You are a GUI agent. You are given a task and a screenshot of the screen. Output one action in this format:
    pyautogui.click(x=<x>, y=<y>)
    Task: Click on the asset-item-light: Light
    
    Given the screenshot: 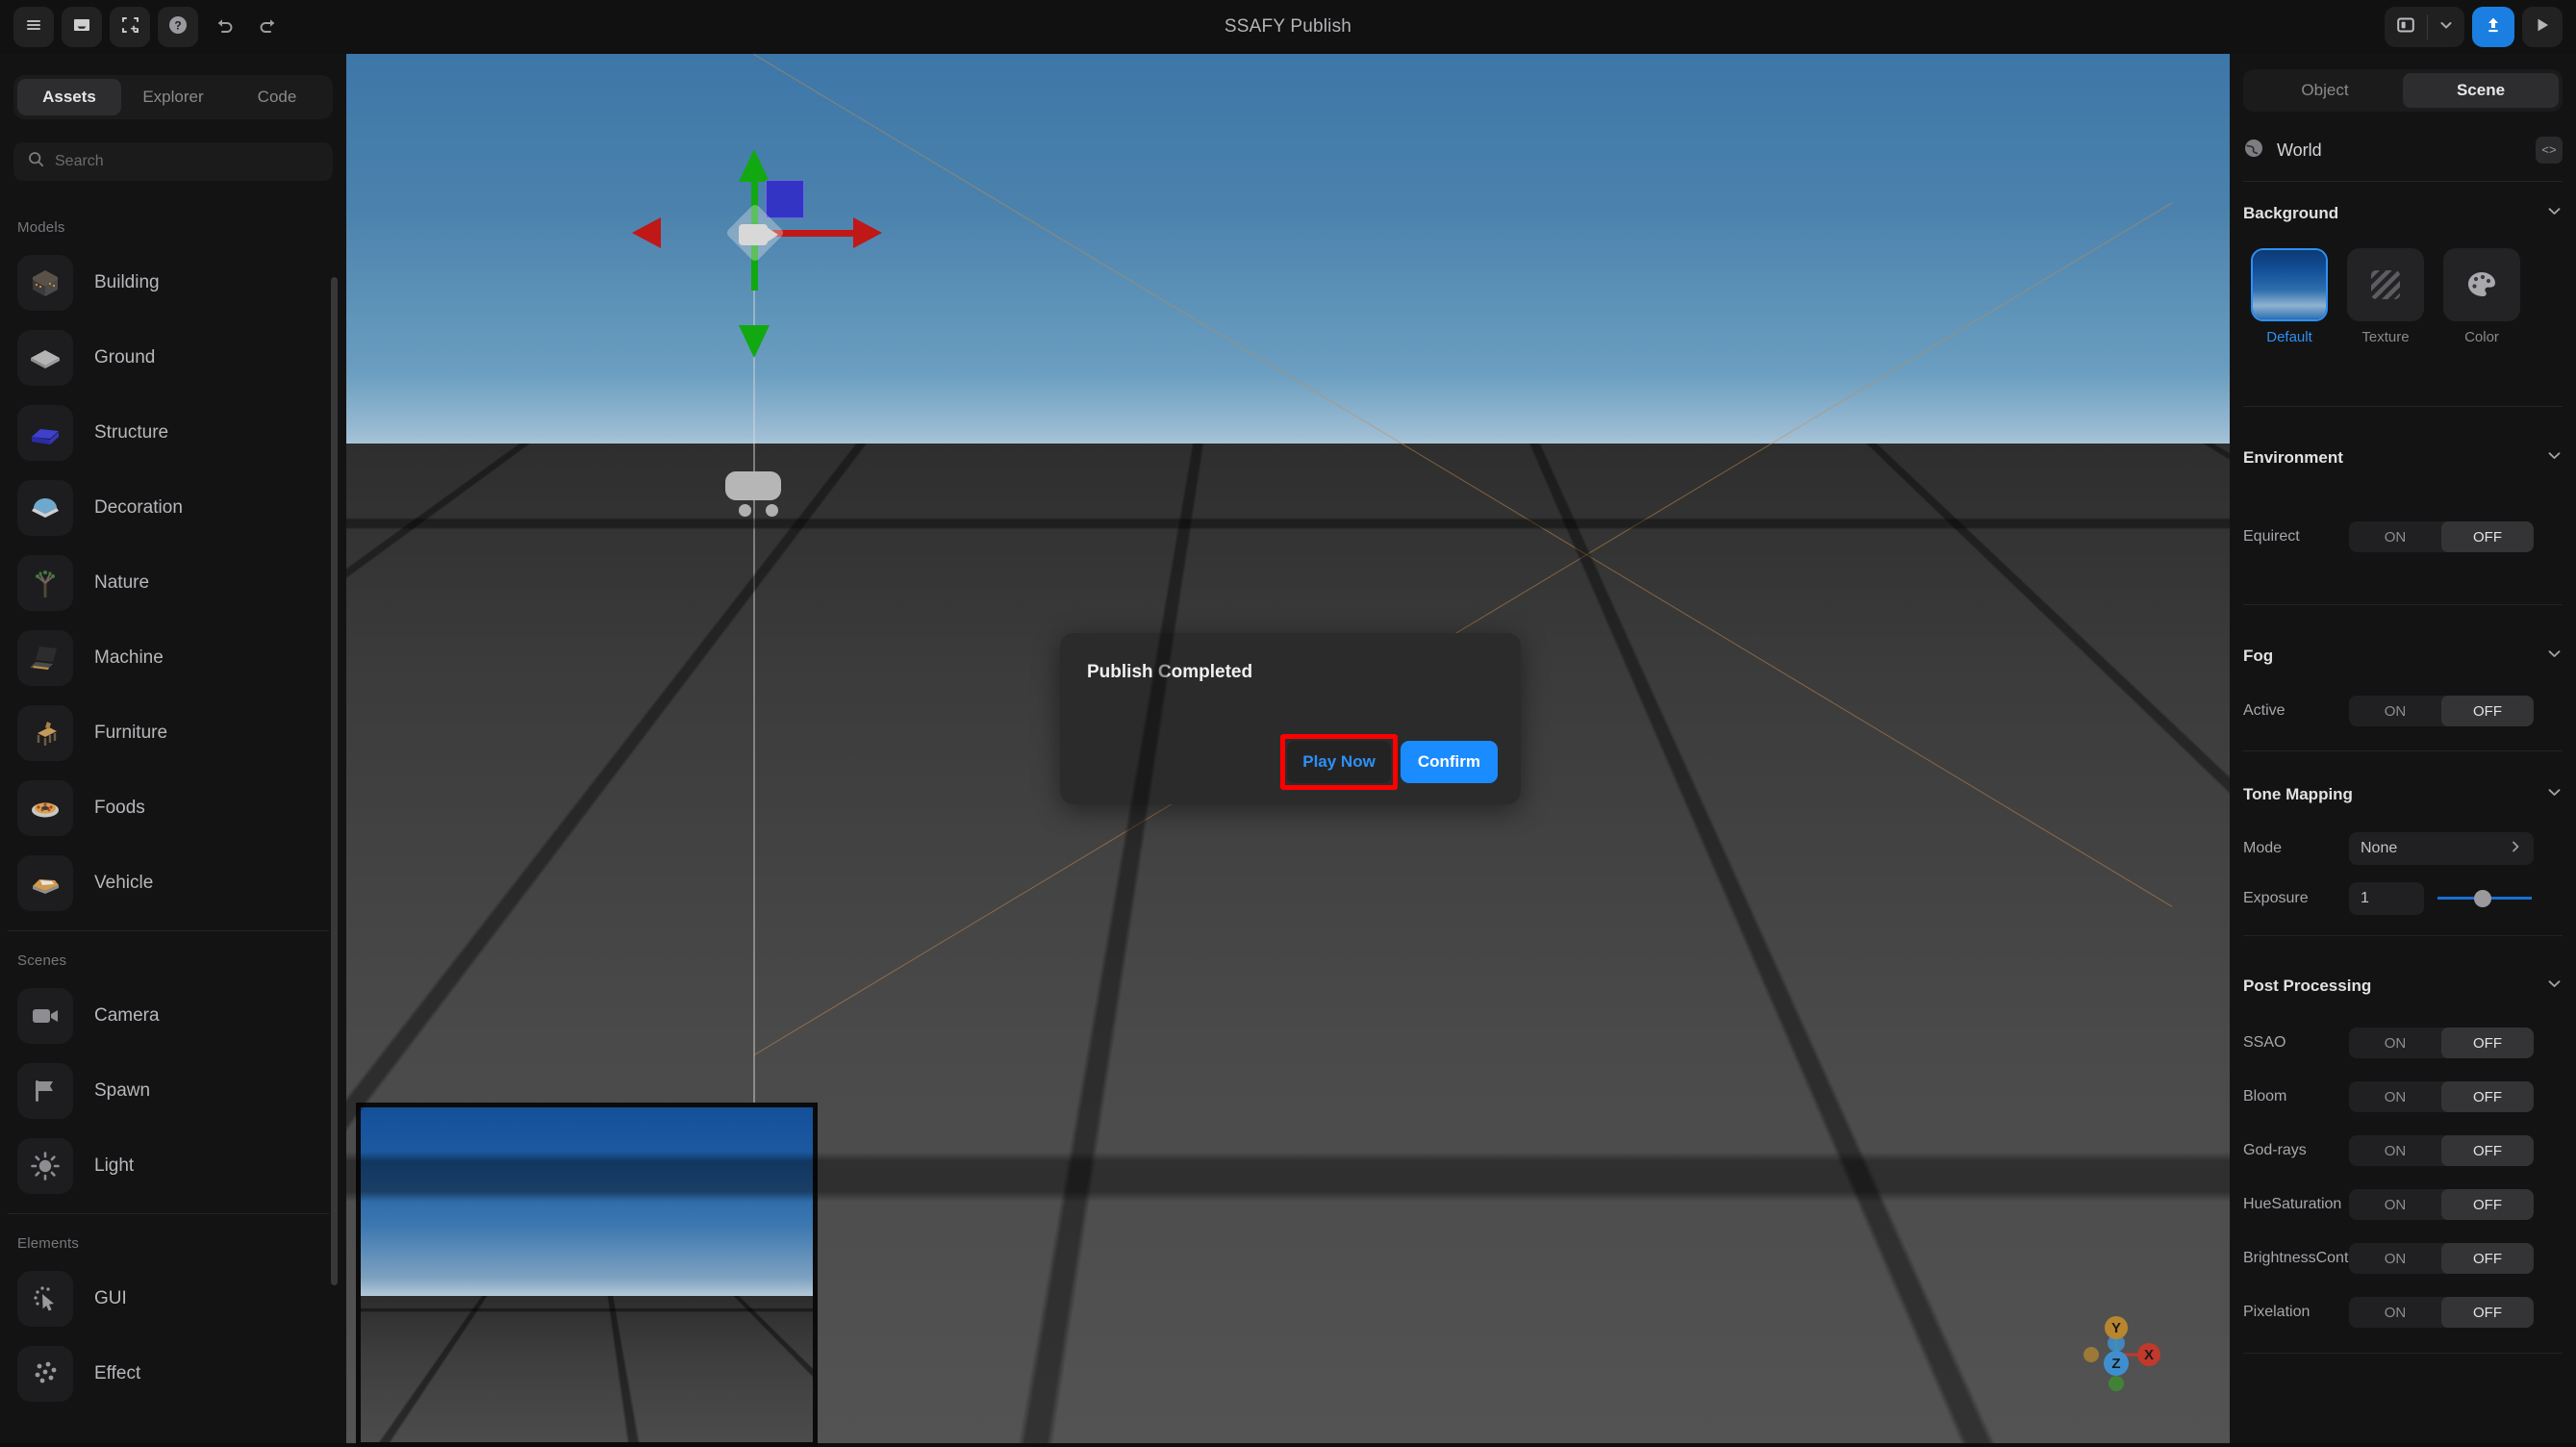 What is the action you would take?
    pyautogui.click(x=173, y=1166)
    